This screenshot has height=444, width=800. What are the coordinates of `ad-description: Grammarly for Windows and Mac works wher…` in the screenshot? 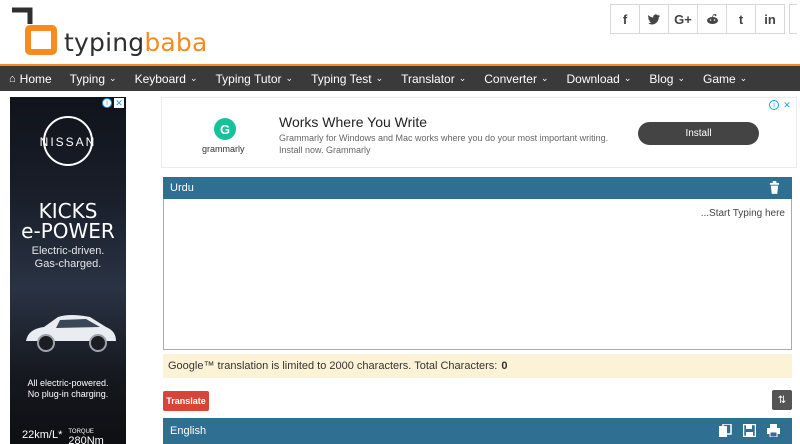 It's located at (444, 144).